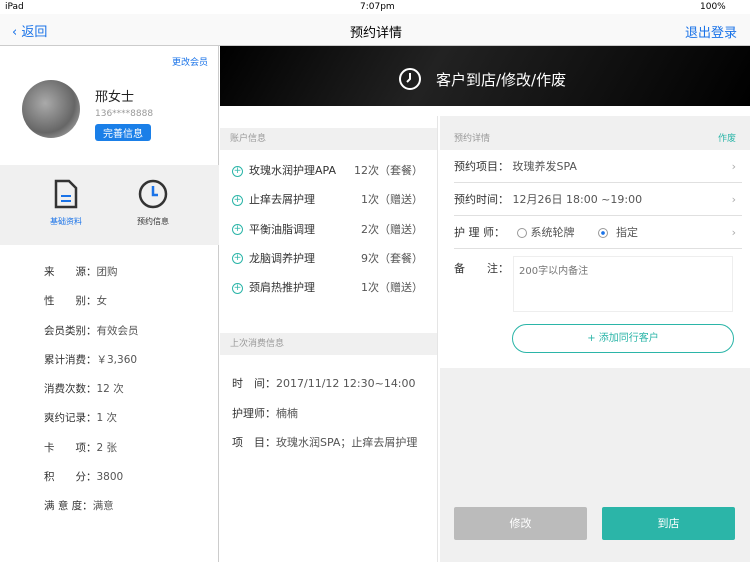  I want to click on field-value: 12 次, so click(110, 389).